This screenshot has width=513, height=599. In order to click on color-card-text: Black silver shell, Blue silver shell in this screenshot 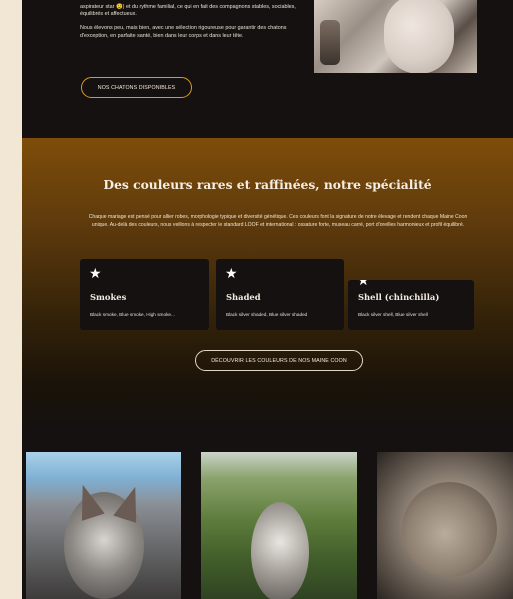, I will do `click(393, 314)`.